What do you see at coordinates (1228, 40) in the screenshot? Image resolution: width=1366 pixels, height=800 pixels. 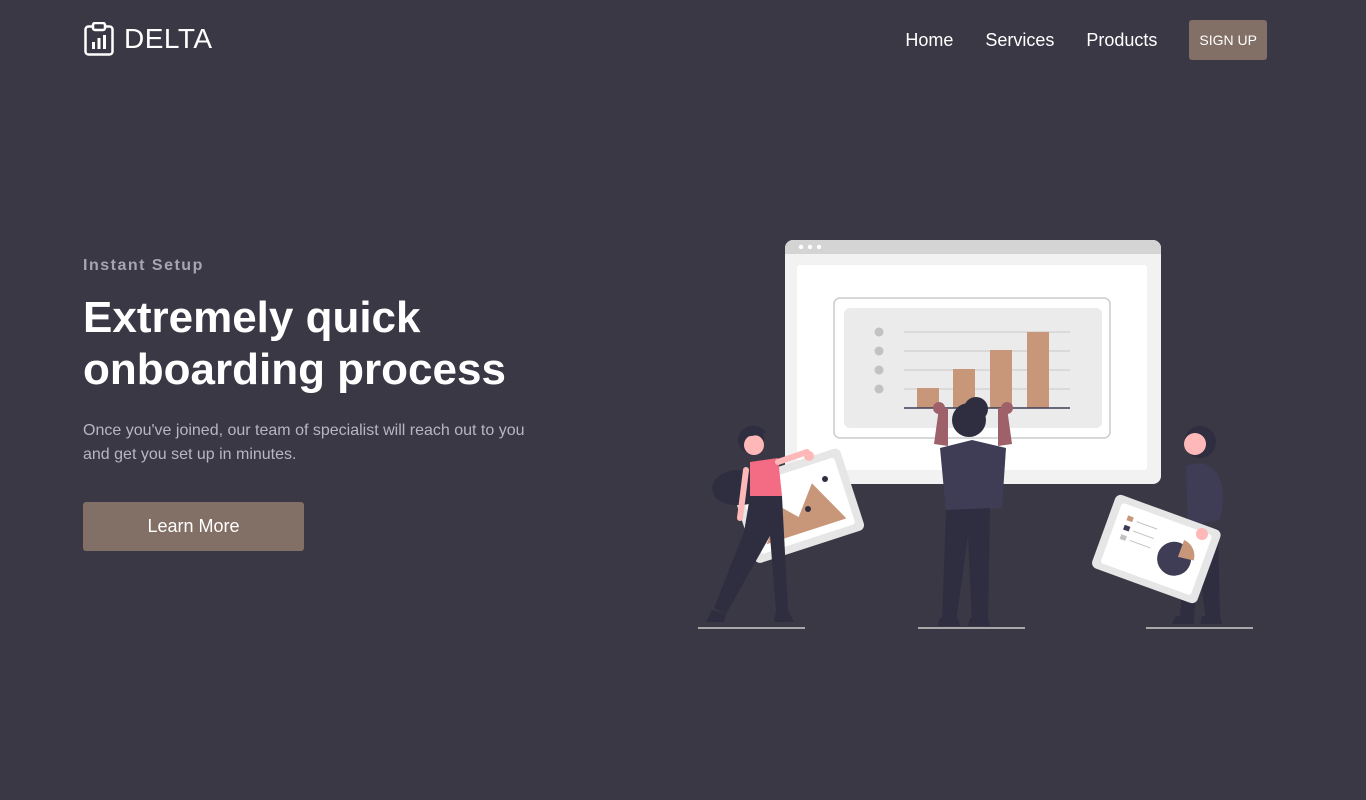 I see `signup-button: SIGN UP` at bounding box center [1228, 40].